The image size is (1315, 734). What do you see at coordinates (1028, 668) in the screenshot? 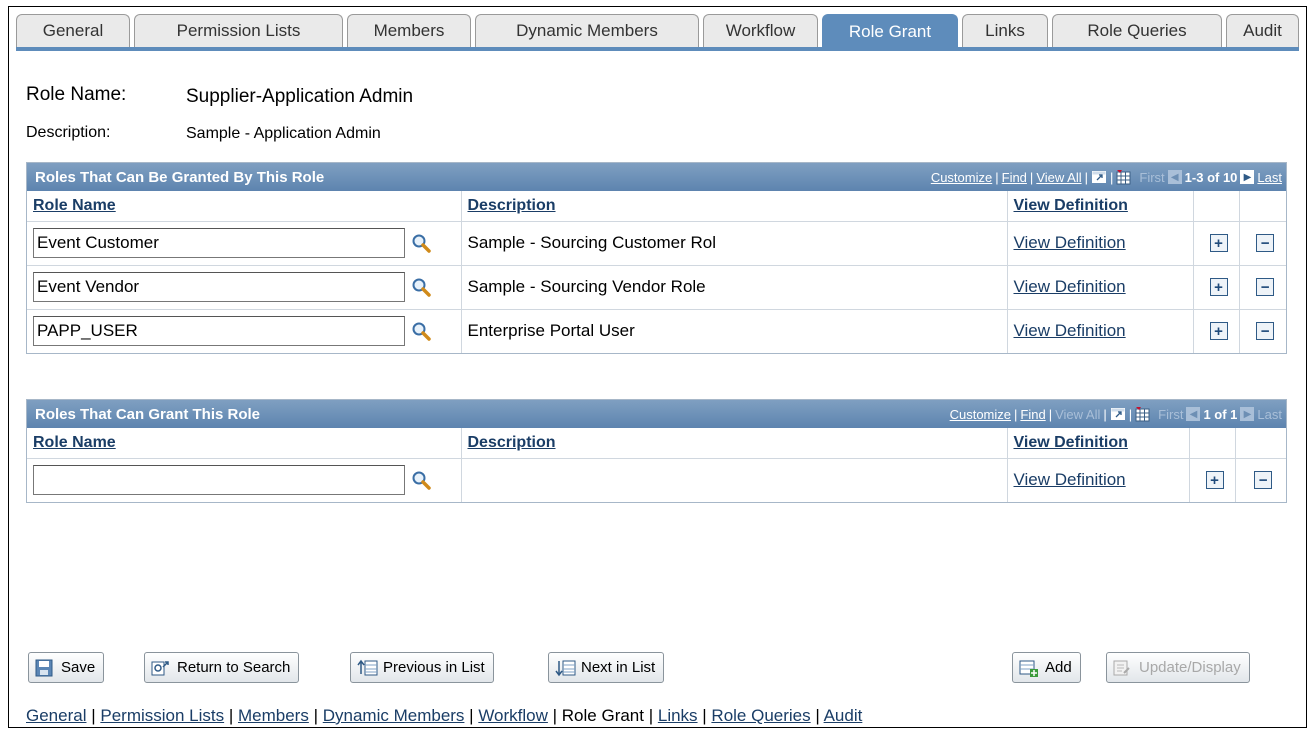
I see `add-icon` at bounding box center [1028, 668].